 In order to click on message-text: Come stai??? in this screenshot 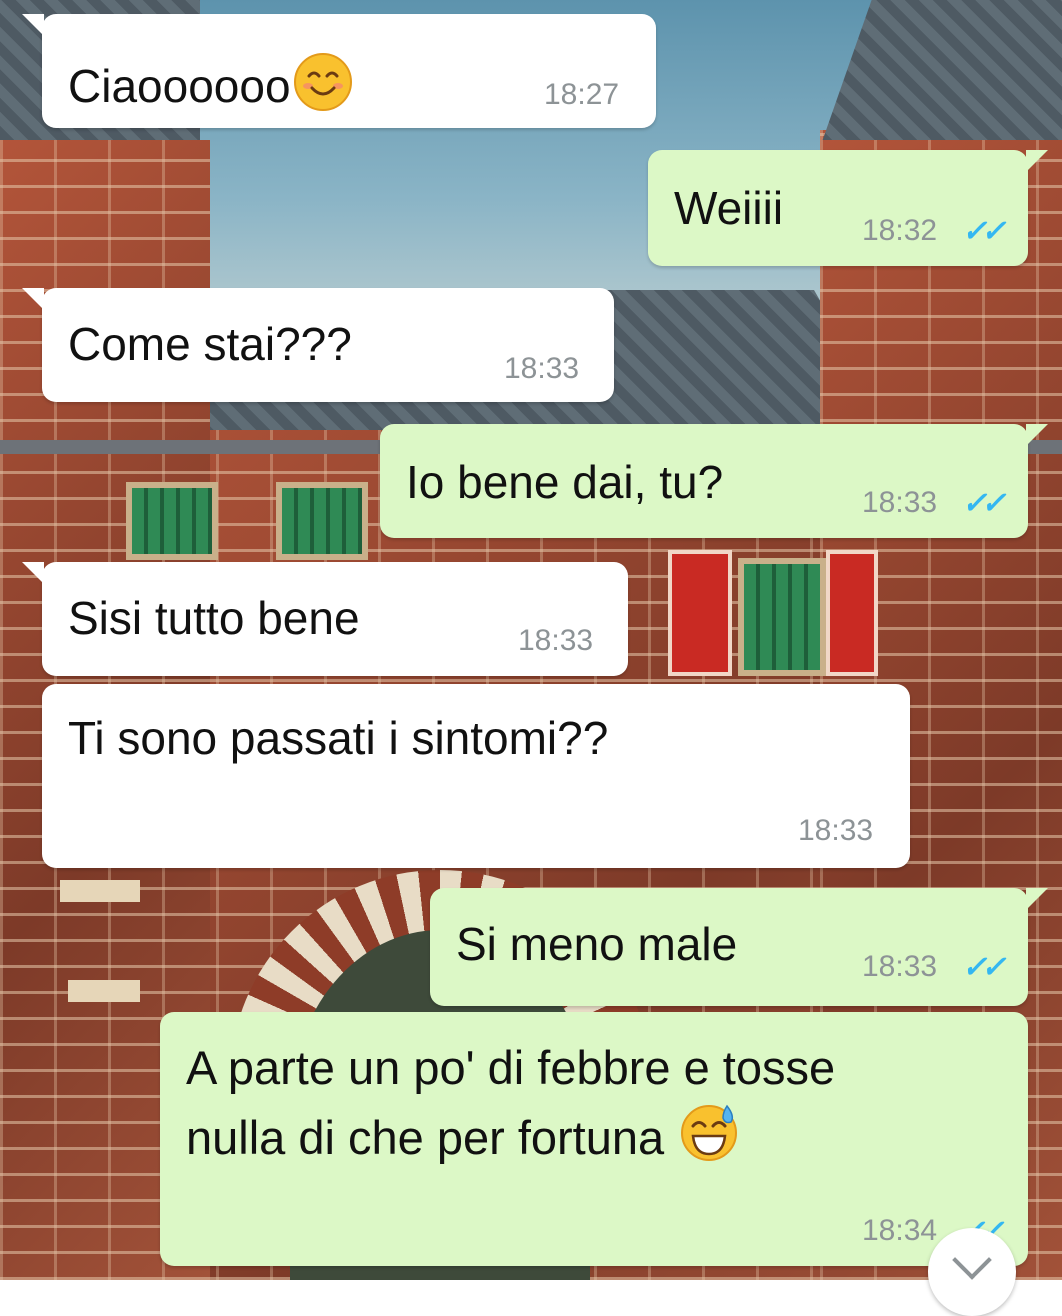, I will do `click(210, 344)`.